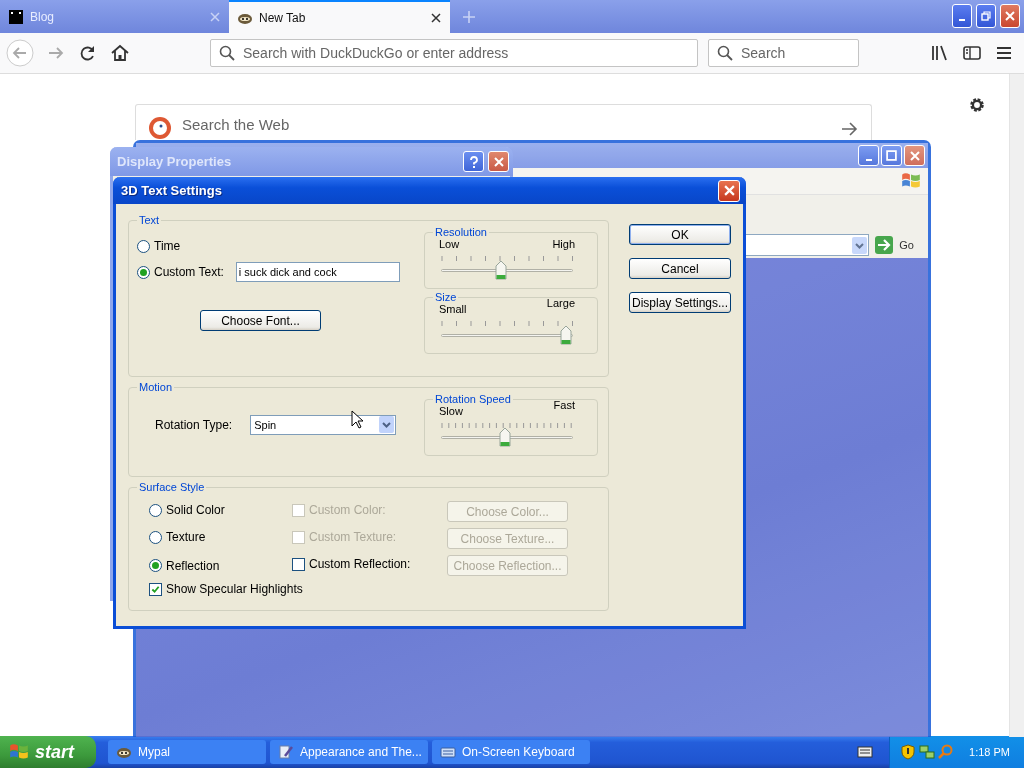 The image size is (1024, 768). Describe the element at coordinates (977, 105) in the screenshot. I see `settings-icon` at that location.